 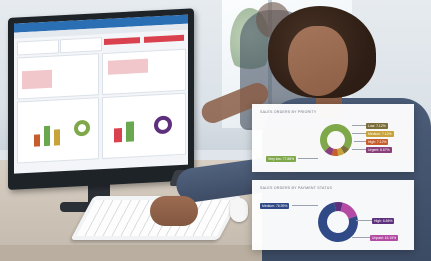 I want to click on dashboard-panel, so click(x=144, y=126).